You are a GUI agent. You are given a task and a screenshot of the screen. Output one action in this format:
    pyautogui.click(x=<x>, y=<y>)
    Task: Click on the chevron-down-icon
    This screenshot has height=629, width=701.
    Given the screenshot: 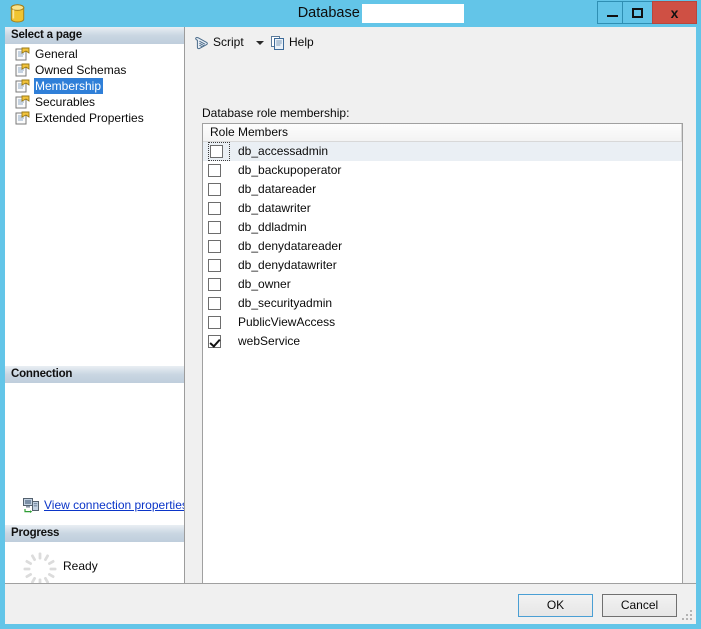 What is the action you would take?
    pyautogui.click(x=260, y=42)
    